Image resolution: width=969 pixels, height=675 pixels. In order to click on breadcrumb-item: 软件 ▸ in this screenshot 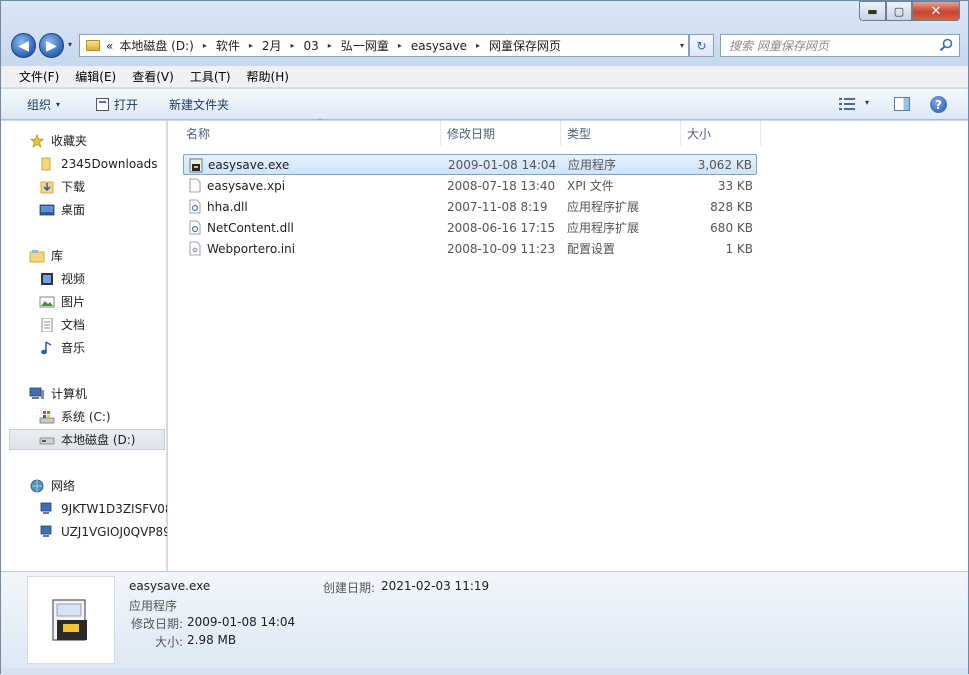, I will do `click(239, 45)`.